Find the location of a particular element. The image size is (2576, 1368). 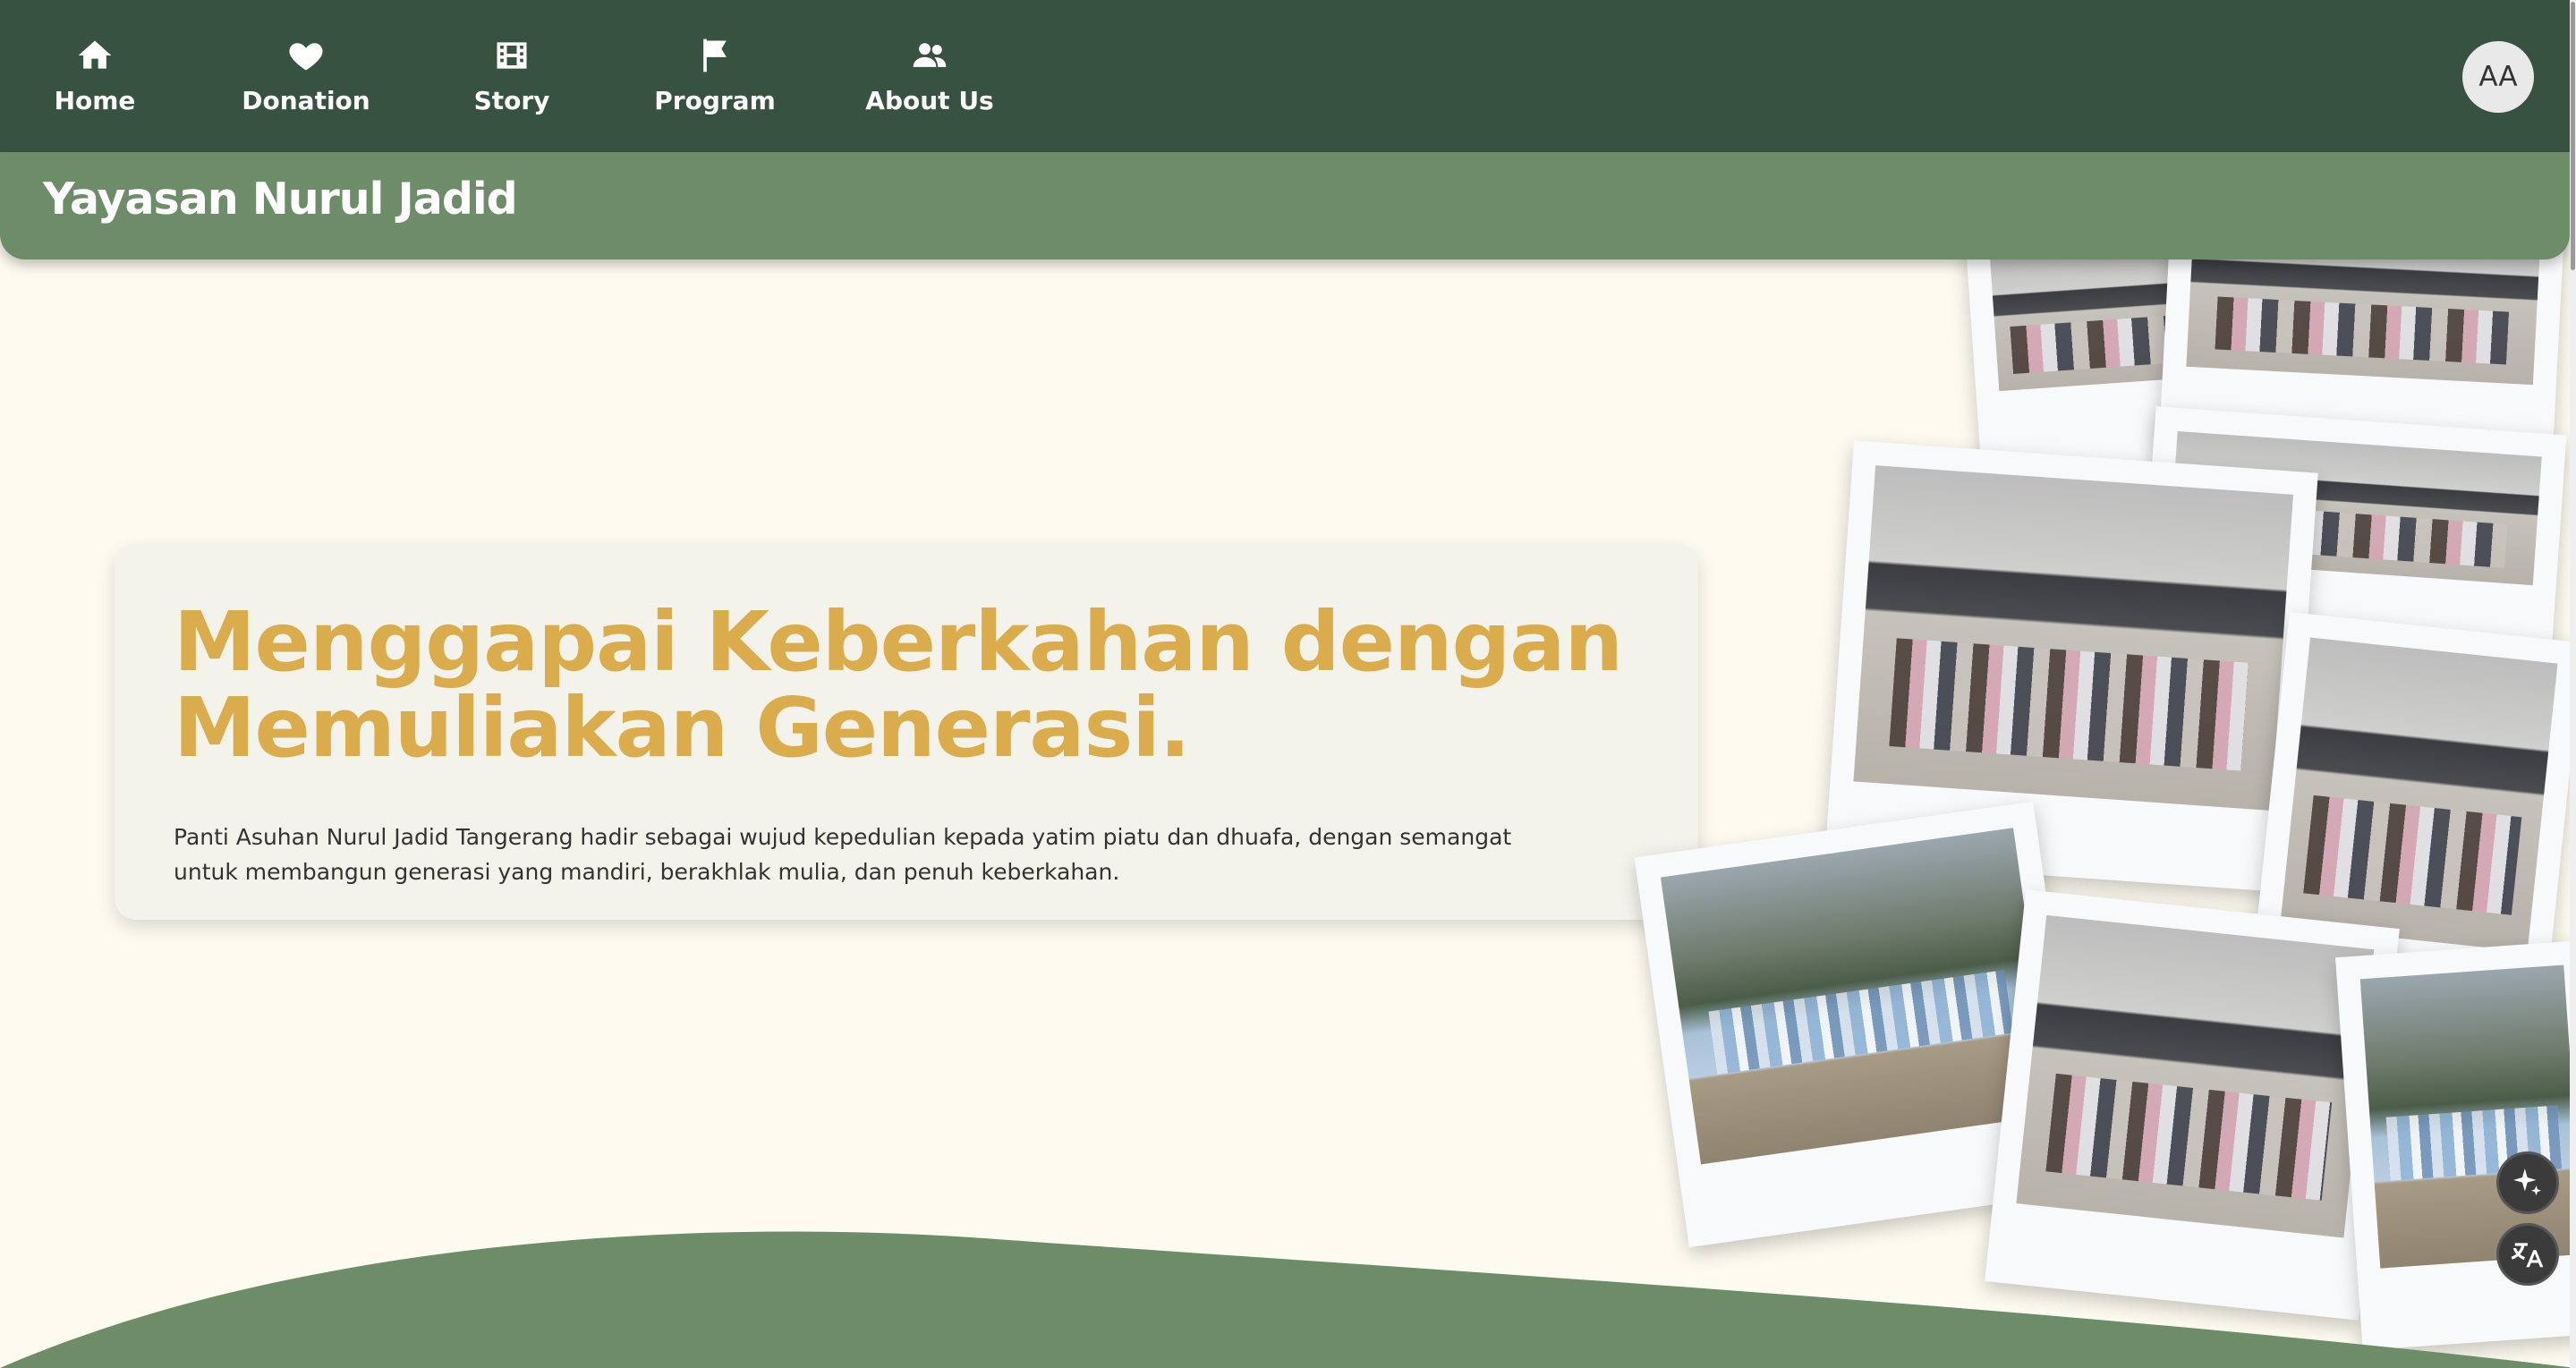

nav-story-label: Story is located at coordinates (511, 100).